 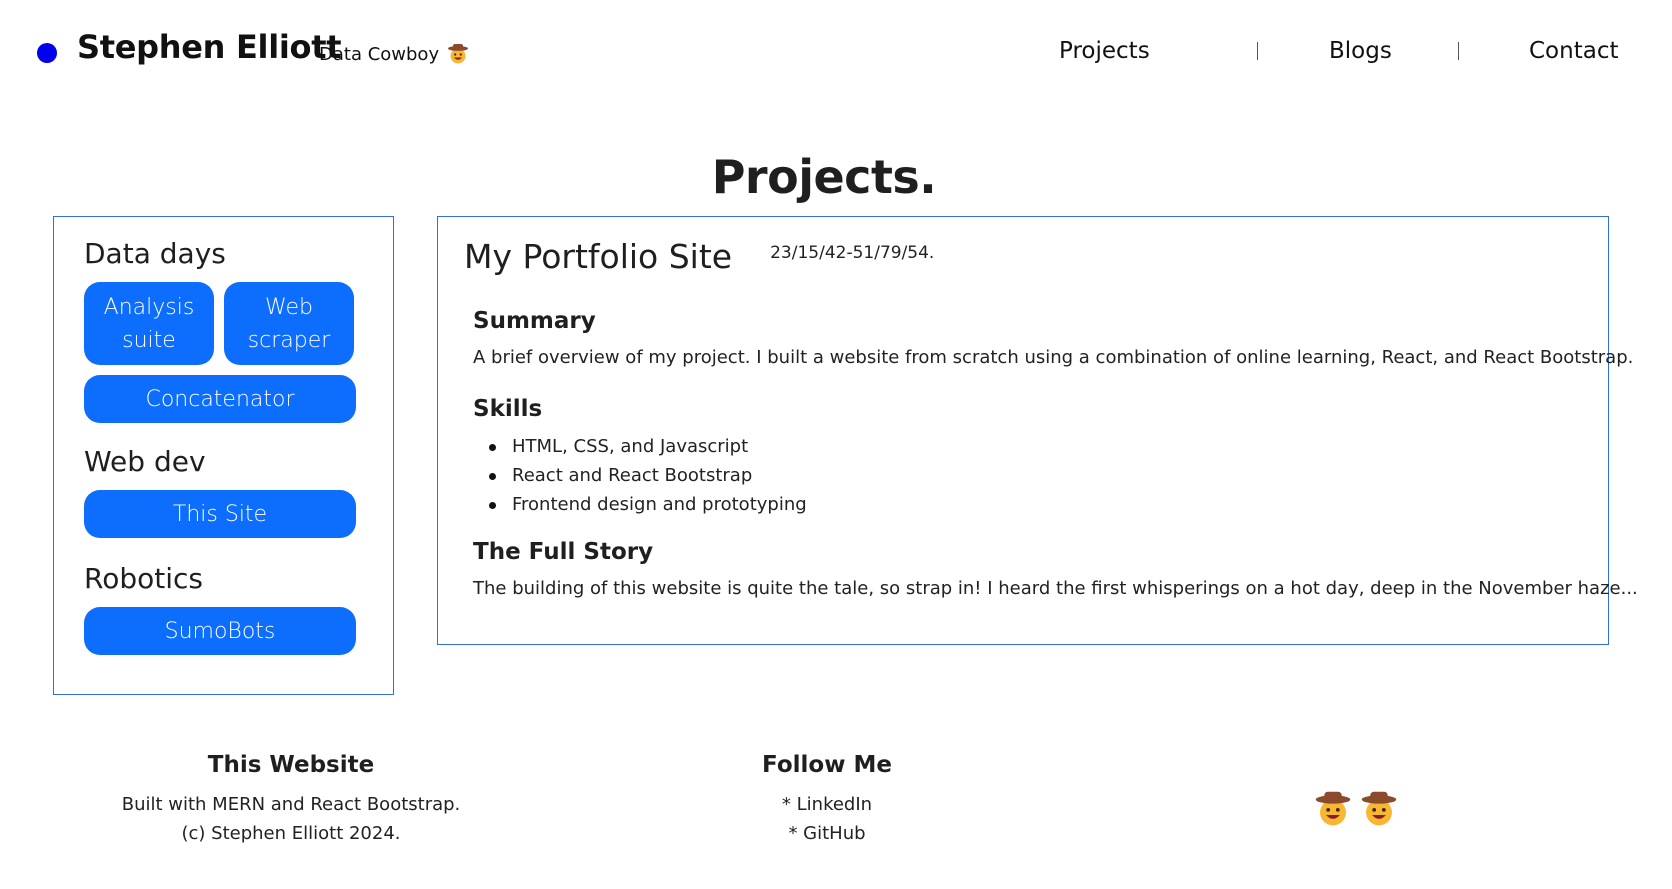 I want to click on footer-follow-title: Follow Me, so click(x=827, y=765).